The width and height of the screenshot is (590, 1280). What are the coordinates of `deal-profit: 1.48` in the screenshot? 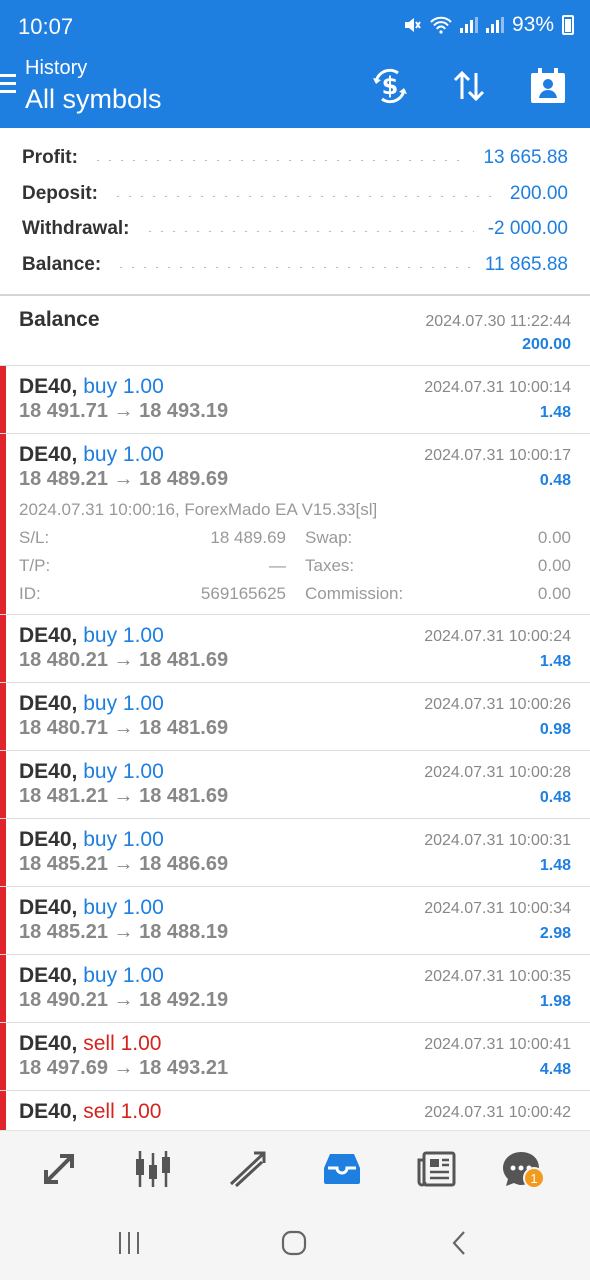 It's located at (555, 865).